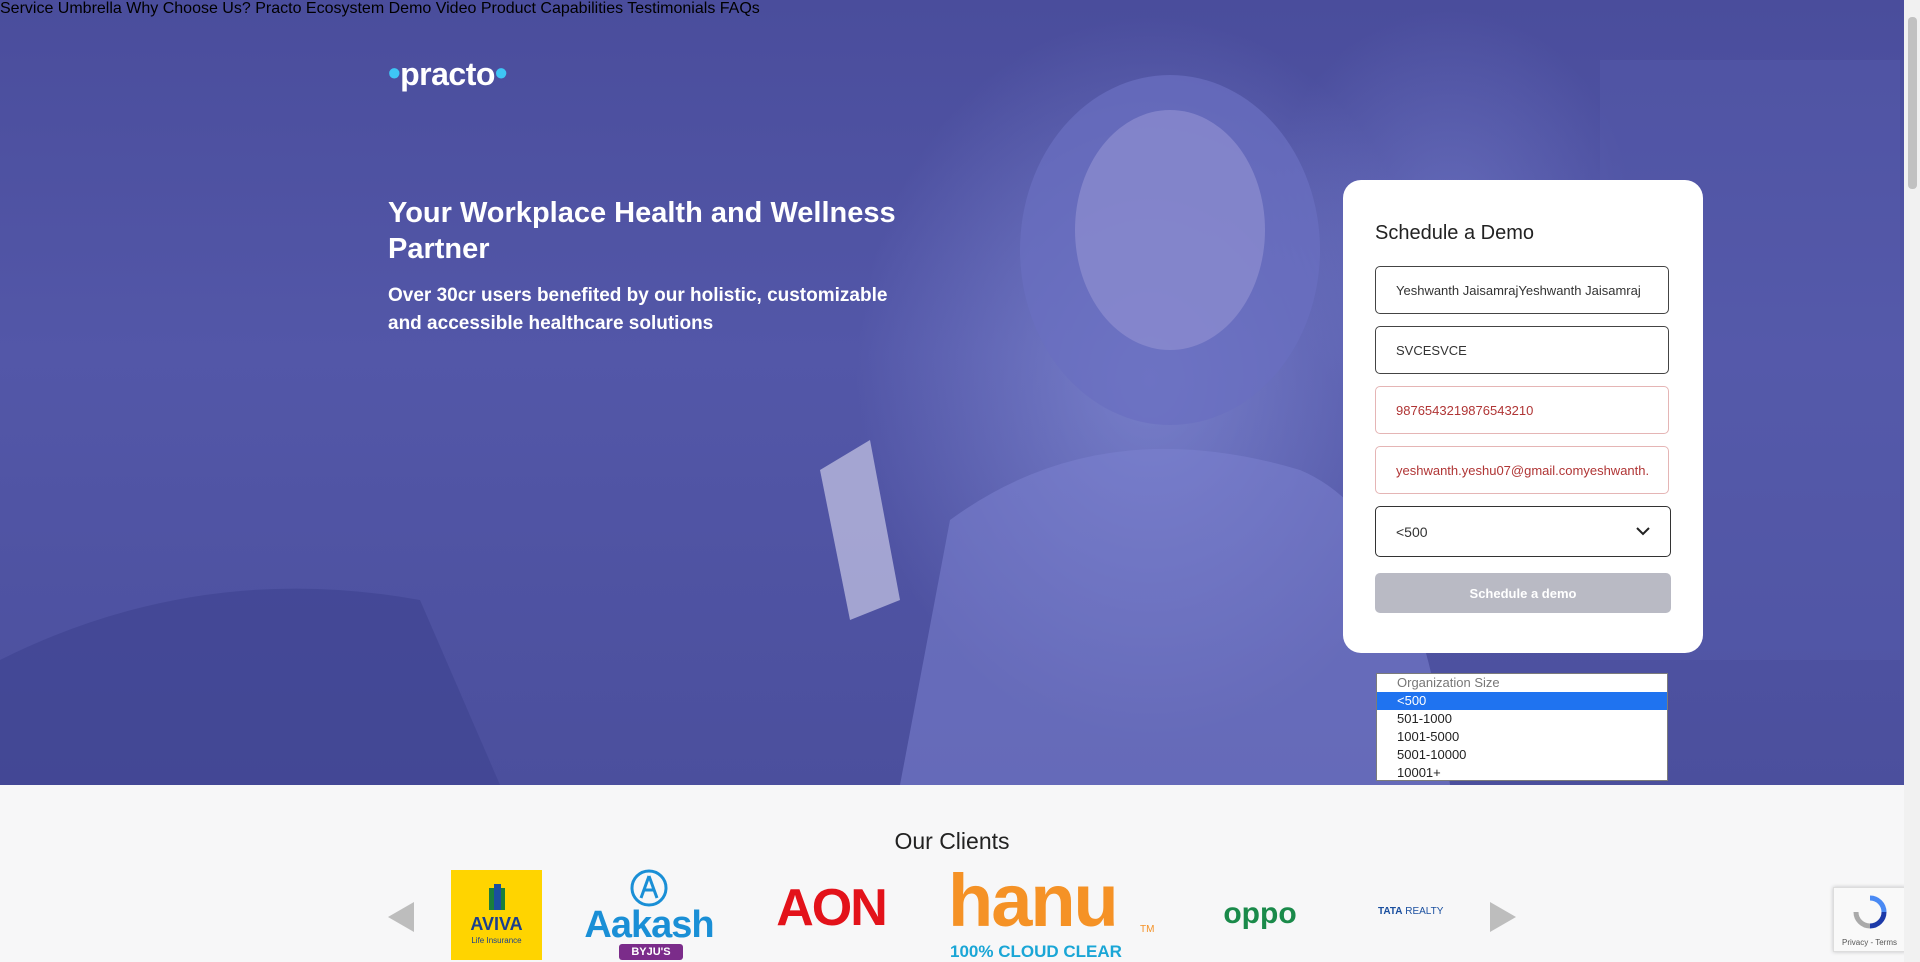  Describe the element at coordinates (1424, 911) in the screenshot. I see `realty-text: REALTY` at that location.